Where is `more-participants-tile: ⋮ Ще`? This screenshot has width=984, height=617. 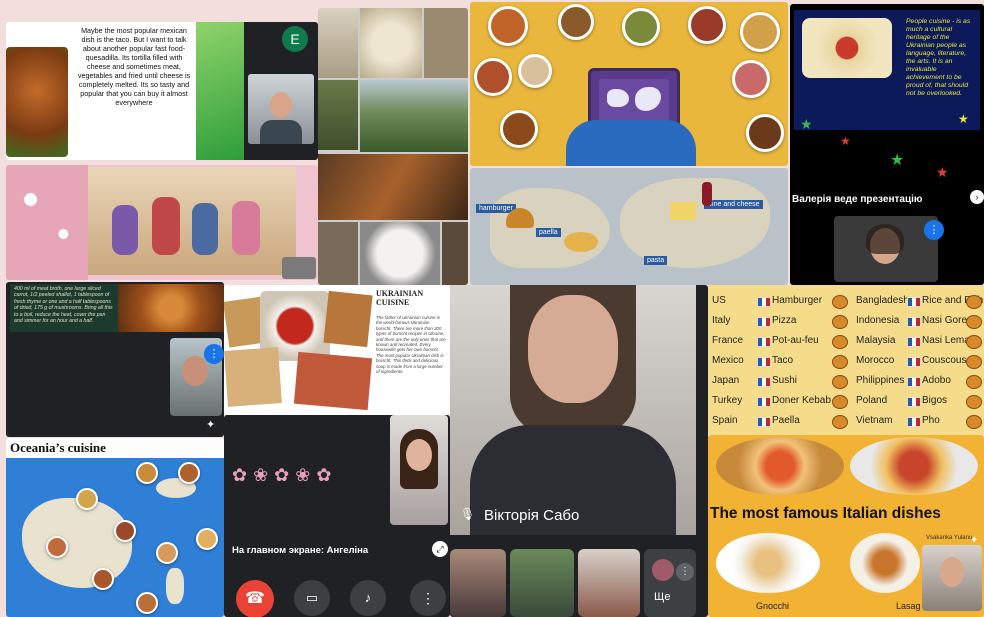
more-participants-tile: ⋮ Ще is located at coordinates (670, 583).